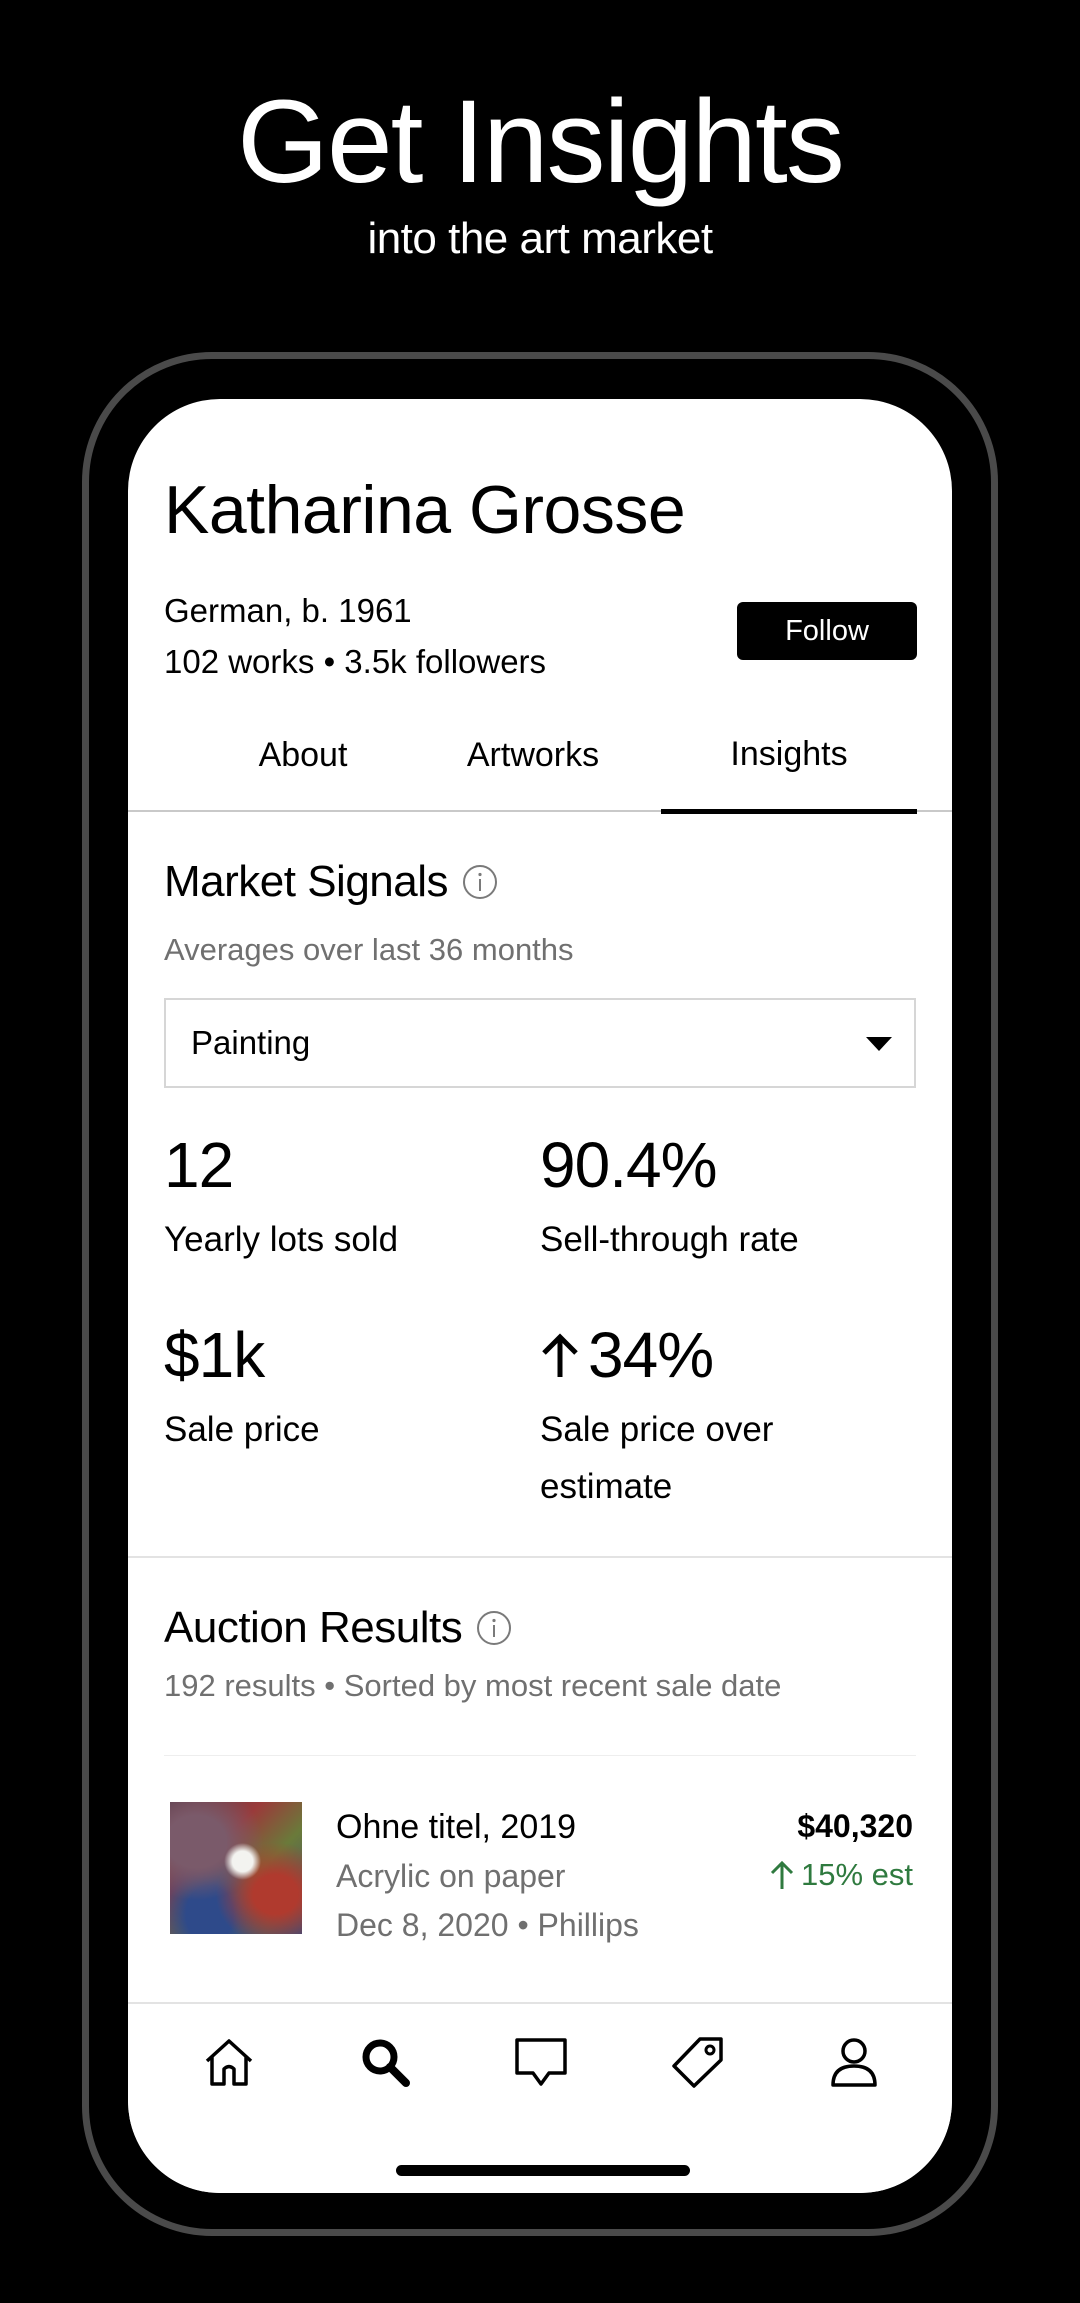 This screenshot has width=1080, height=2303. What do you see at coordinates (251, 1042) in the screenshot?
I see `medium-filter-value: Painting` at bounding box center [251, 1042].